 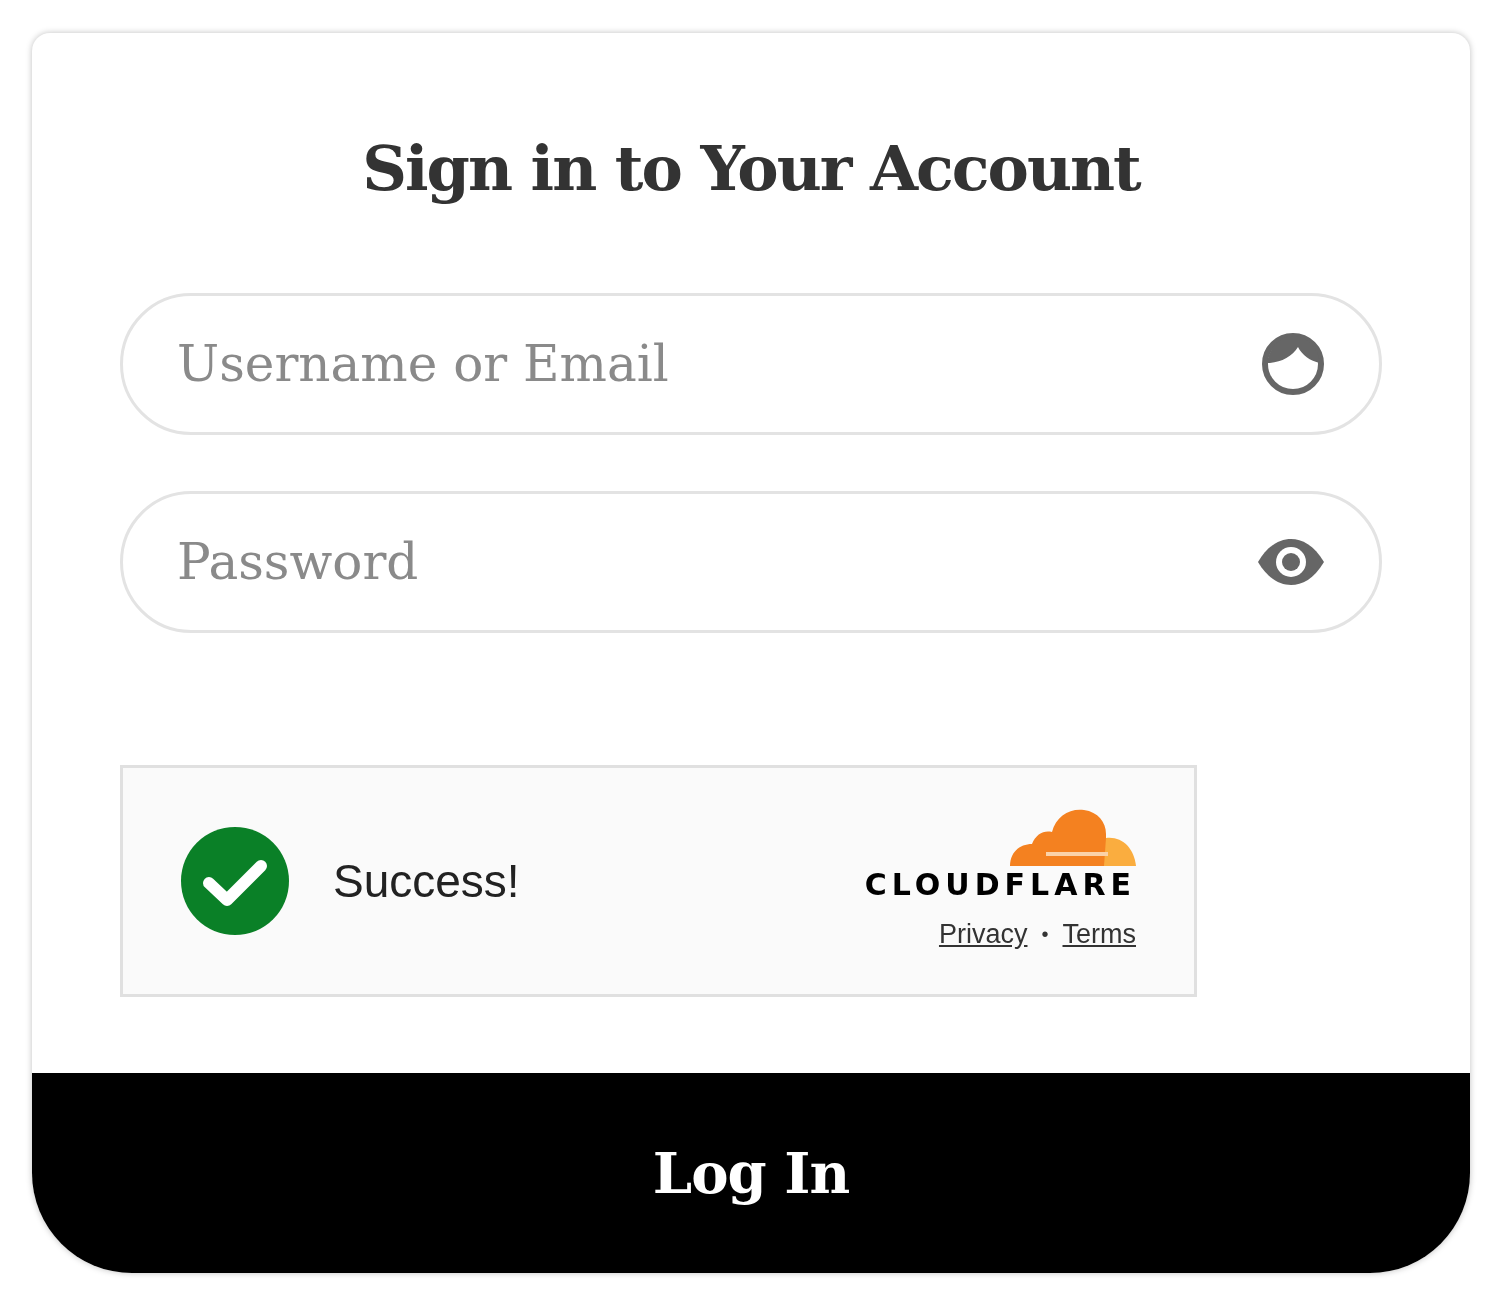 I want to click on captcha-status: Success!, so click(x=426, y=881).